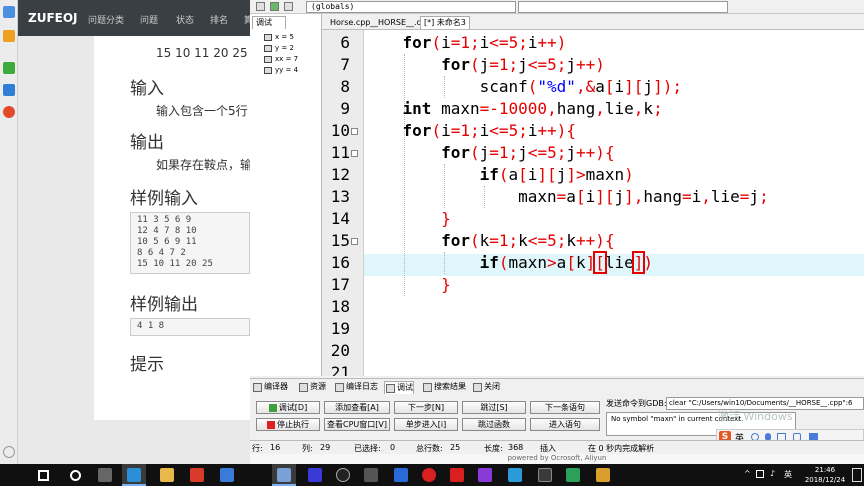  I want to click on view-cpu-window-button: 查看CPU窗口[V], so click(357, 424).